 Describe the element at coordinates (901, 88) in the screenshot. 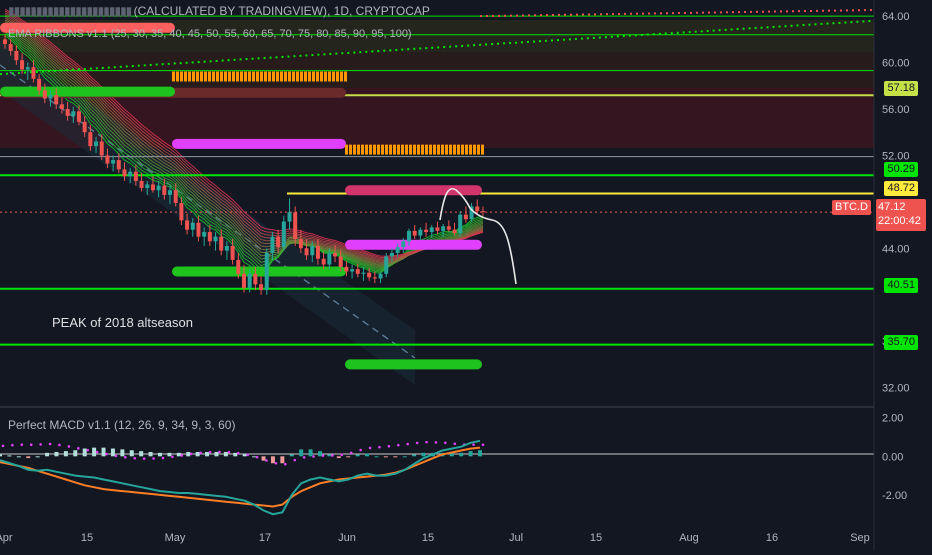

I see `price-tag-5718-text: 57.18` at that location.